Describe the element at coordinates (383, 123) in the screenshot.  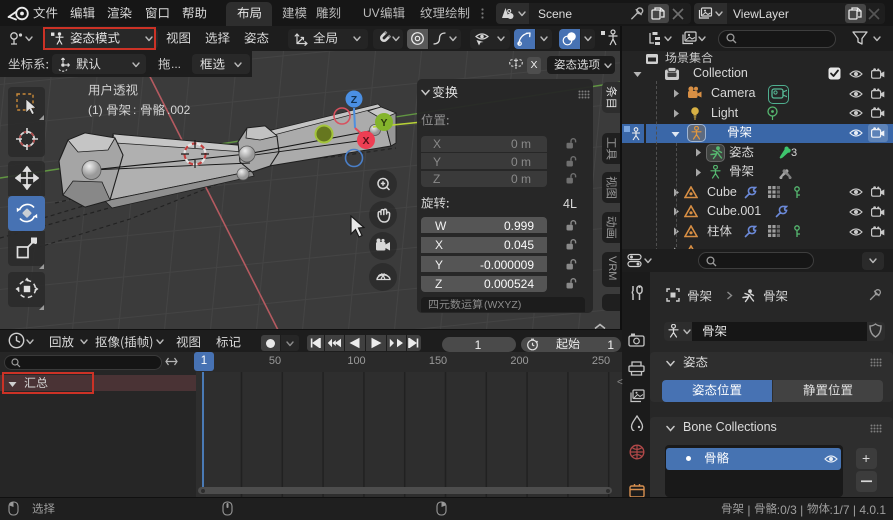
I see `svg-text: Y` at that location.